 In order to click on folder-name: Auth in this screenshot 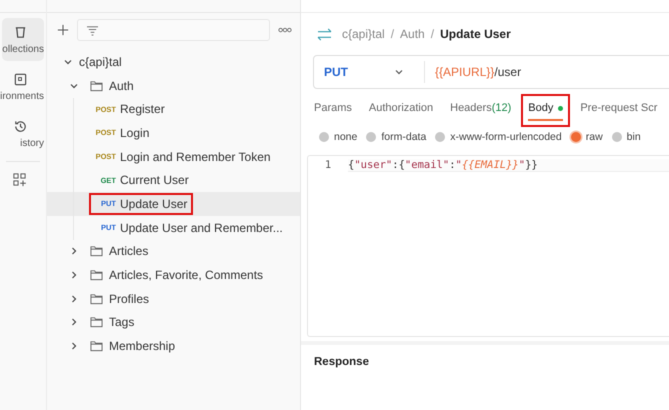, I will do `click(121, 85)`.